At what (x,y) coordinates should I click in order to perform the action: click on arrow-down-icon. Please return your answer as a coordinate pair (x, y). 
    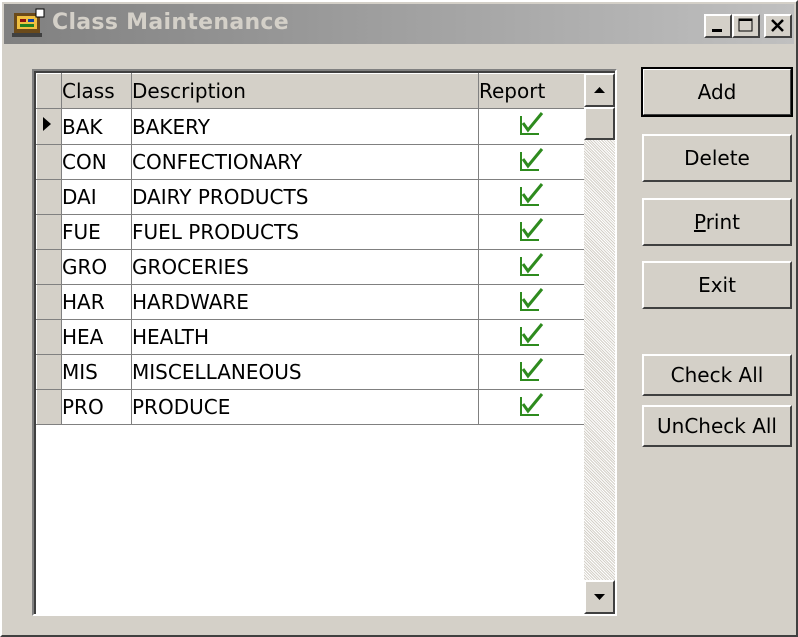
    Looking at the image, I should click on (599, 597).